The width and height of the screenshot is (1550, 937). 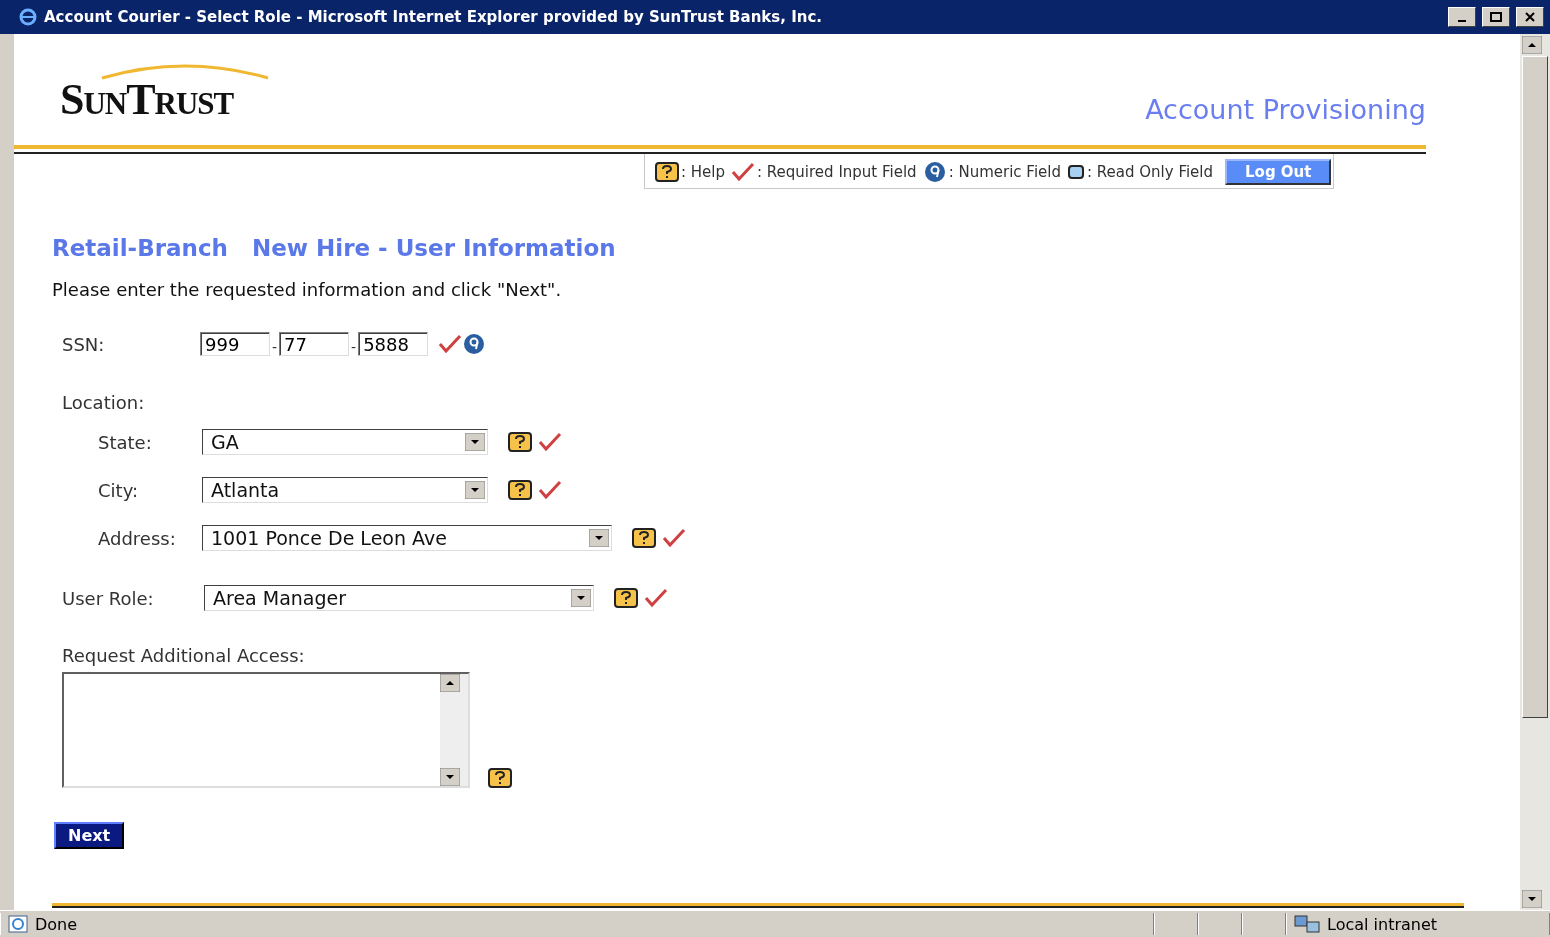 What do you see at coordinates (345, 442) in the screenshot?
I see `dropdown-field: GA` at bounding box center [345, 442].